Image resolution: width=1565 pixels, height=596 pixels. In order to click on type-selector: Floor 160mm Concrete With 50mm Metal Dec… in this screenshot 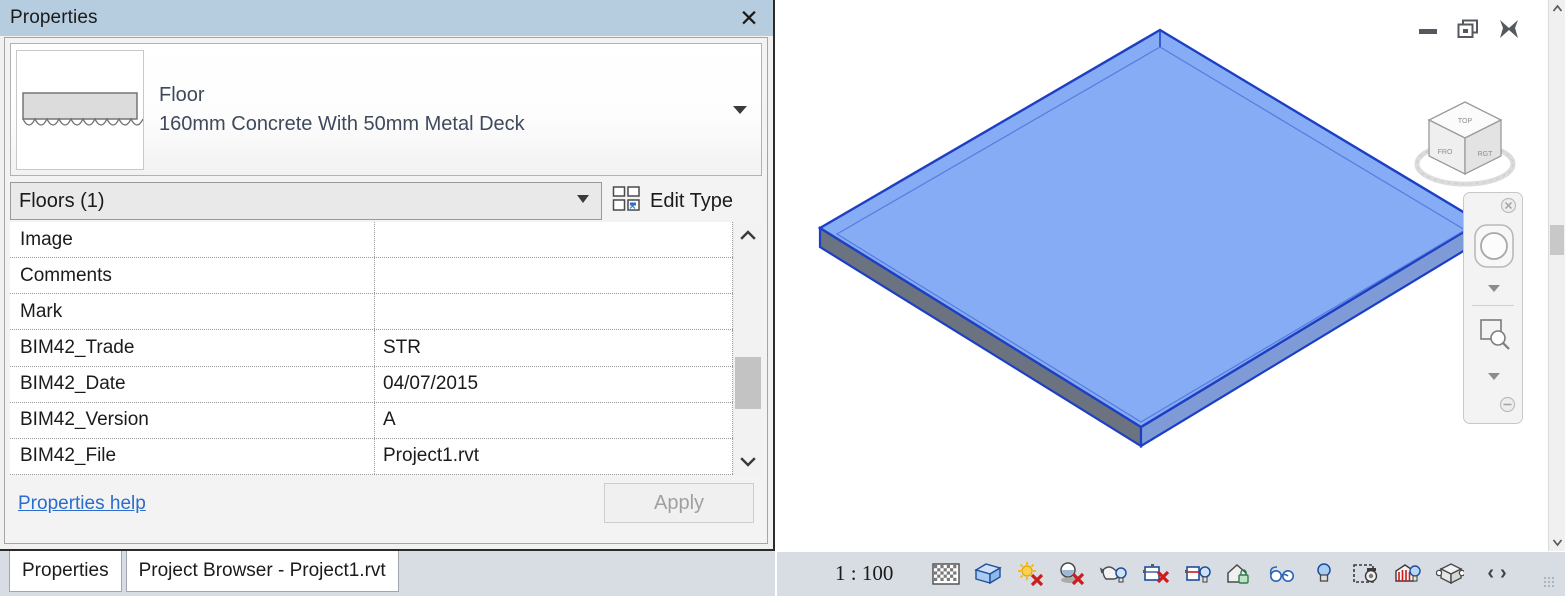, I will do `click(386, 109)`.